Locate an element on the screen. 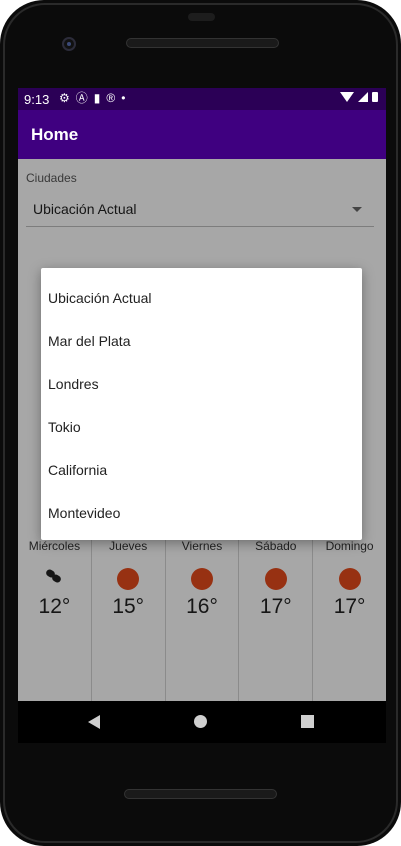 This screenshot has width=401, height=846. menu-item-mar-del-plata: Mar del Plata is located at coordinates (201, 340).